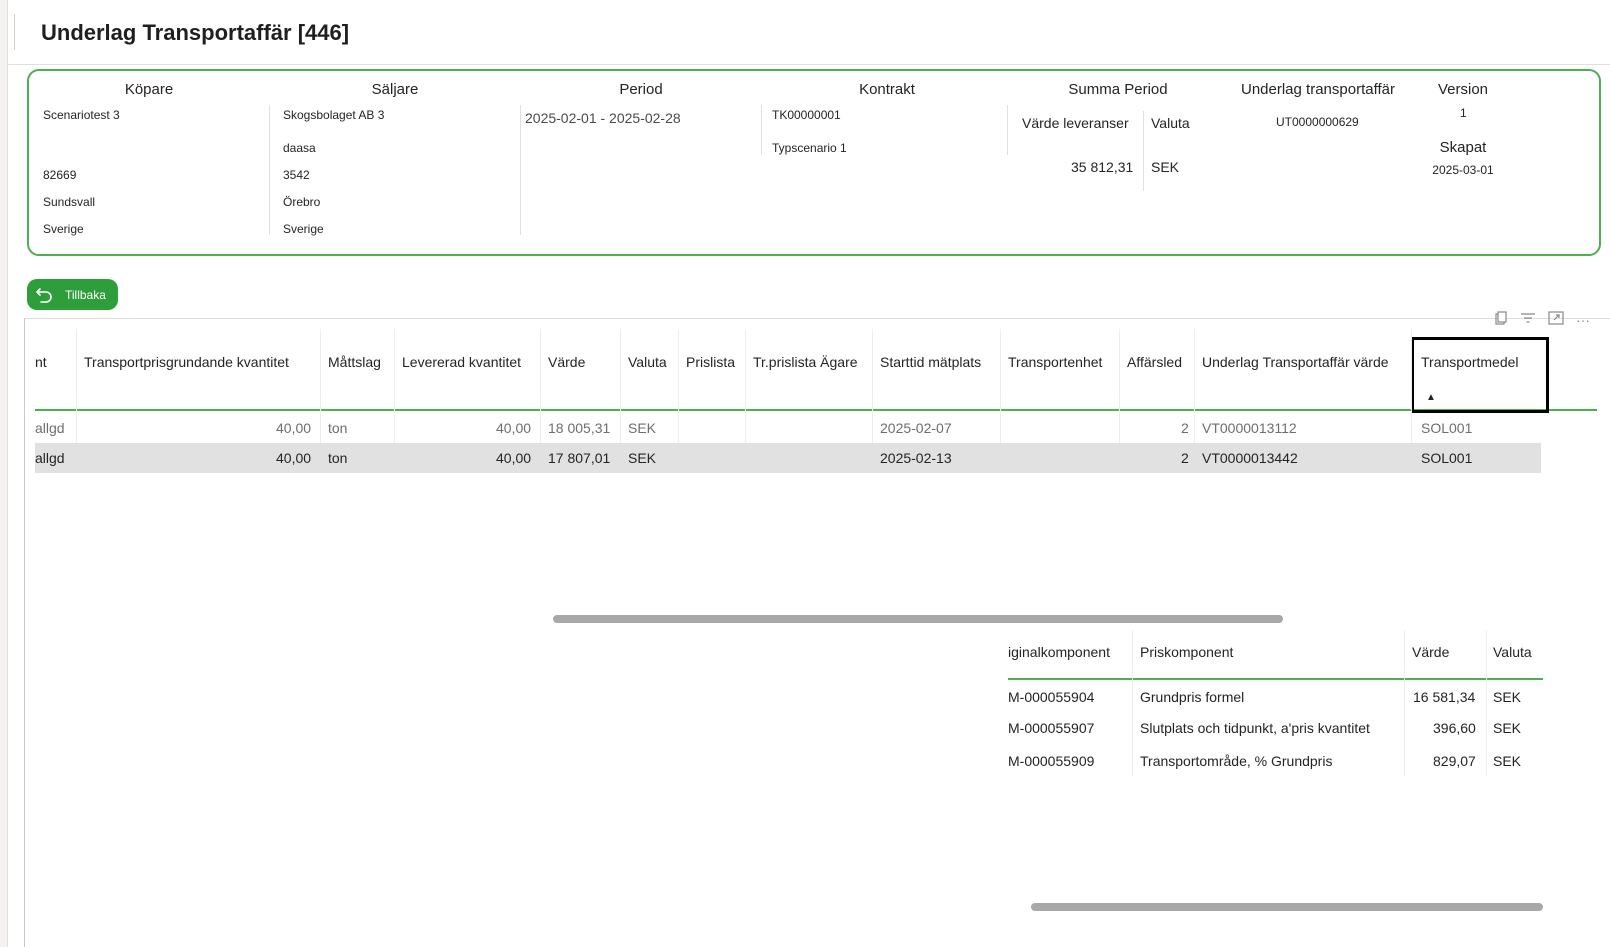 The width and height of the screenshot is (1610, 947). I want to click on column-header-transportenhet: Transportenhet, so click(1055, 362).